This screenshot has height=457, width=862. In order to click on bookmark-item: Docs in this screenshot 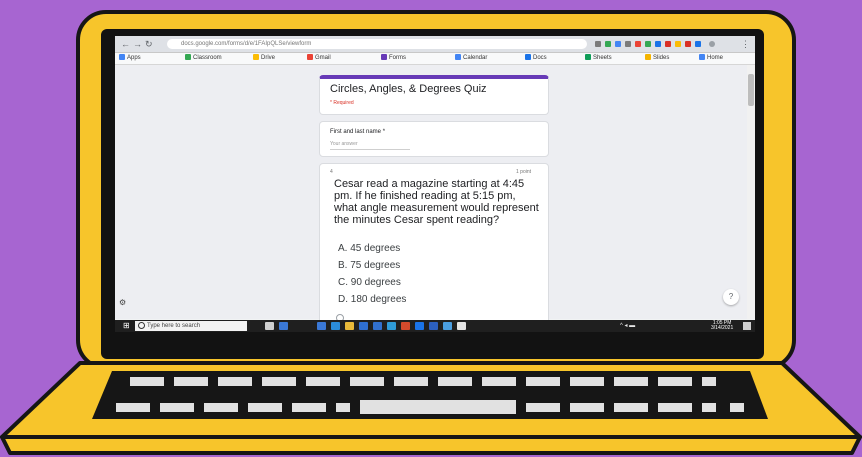, I will do `click(536, 58)`.